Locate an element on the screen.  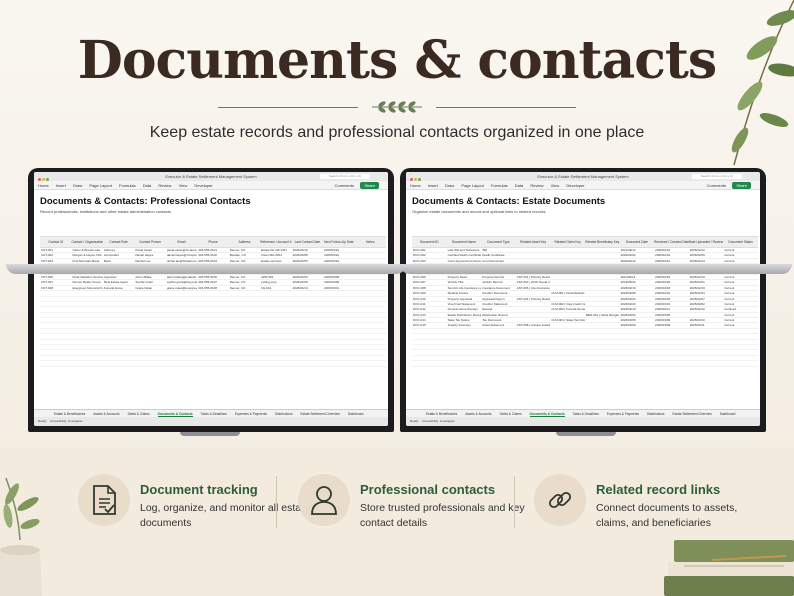
table-cell: Creditor Statement is located at coordinates (498, 304).